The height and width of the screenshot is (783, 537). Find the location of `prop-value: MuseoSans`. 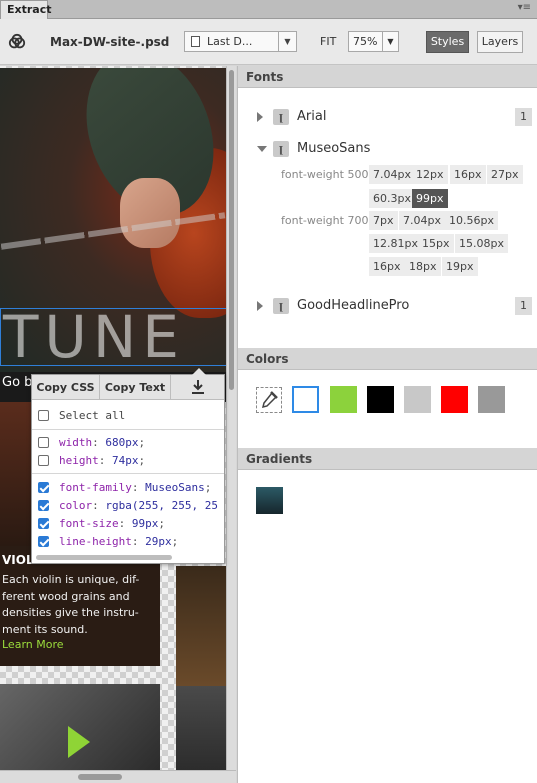

prop-value: MuseoSans is located at coordinates (175, 487).